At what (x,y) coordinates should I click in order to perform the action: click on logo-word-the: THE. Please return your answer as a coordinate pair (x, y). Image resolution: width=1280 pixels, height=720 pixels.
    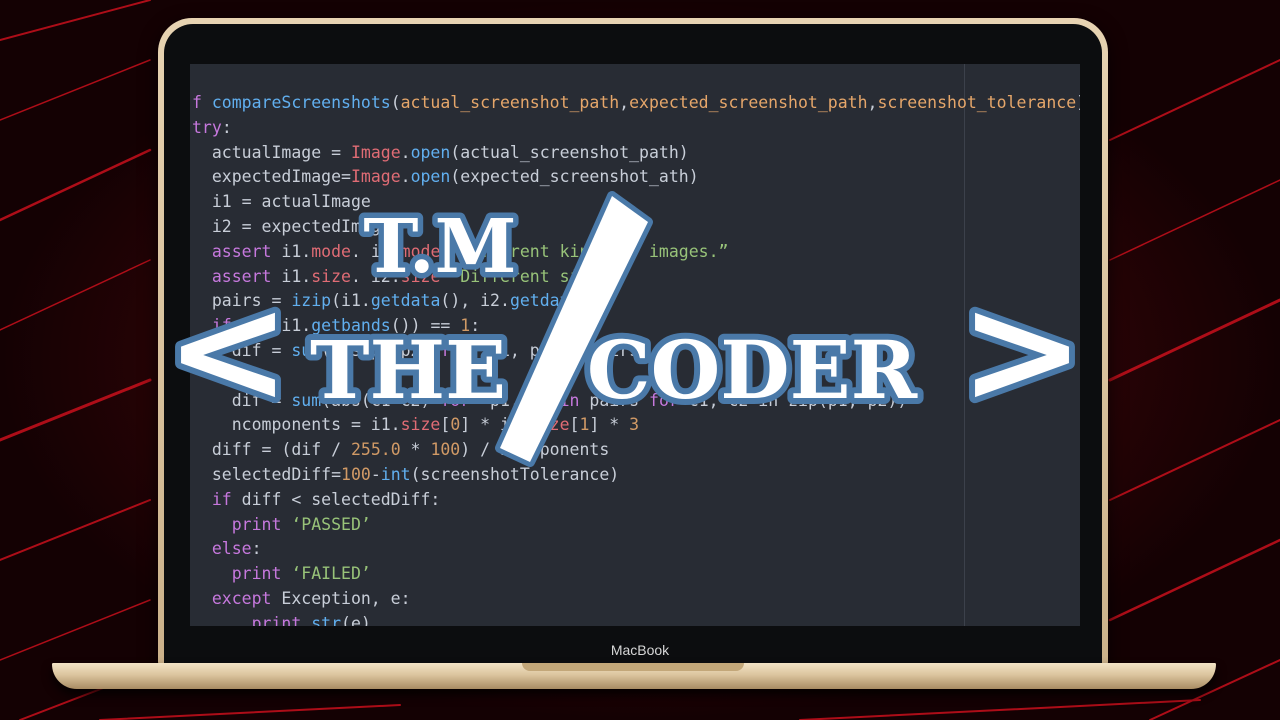
    Looking at the image, I should click on (408, 370).